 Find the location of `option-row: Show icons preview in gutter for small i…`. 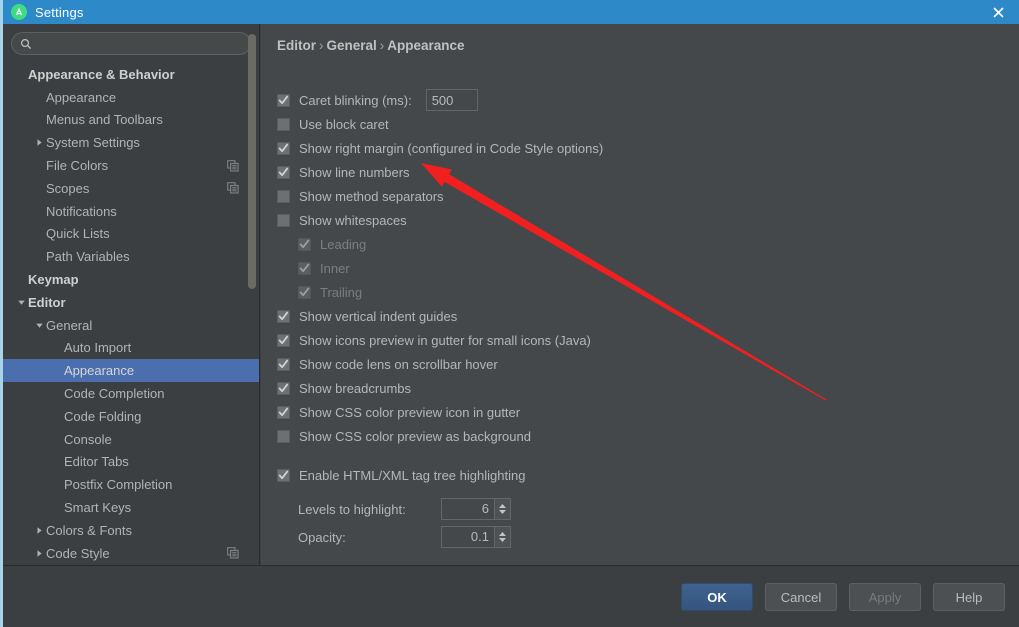

option-row: Show icons preview in gutter for small i… is located at coordinates (643, 340).